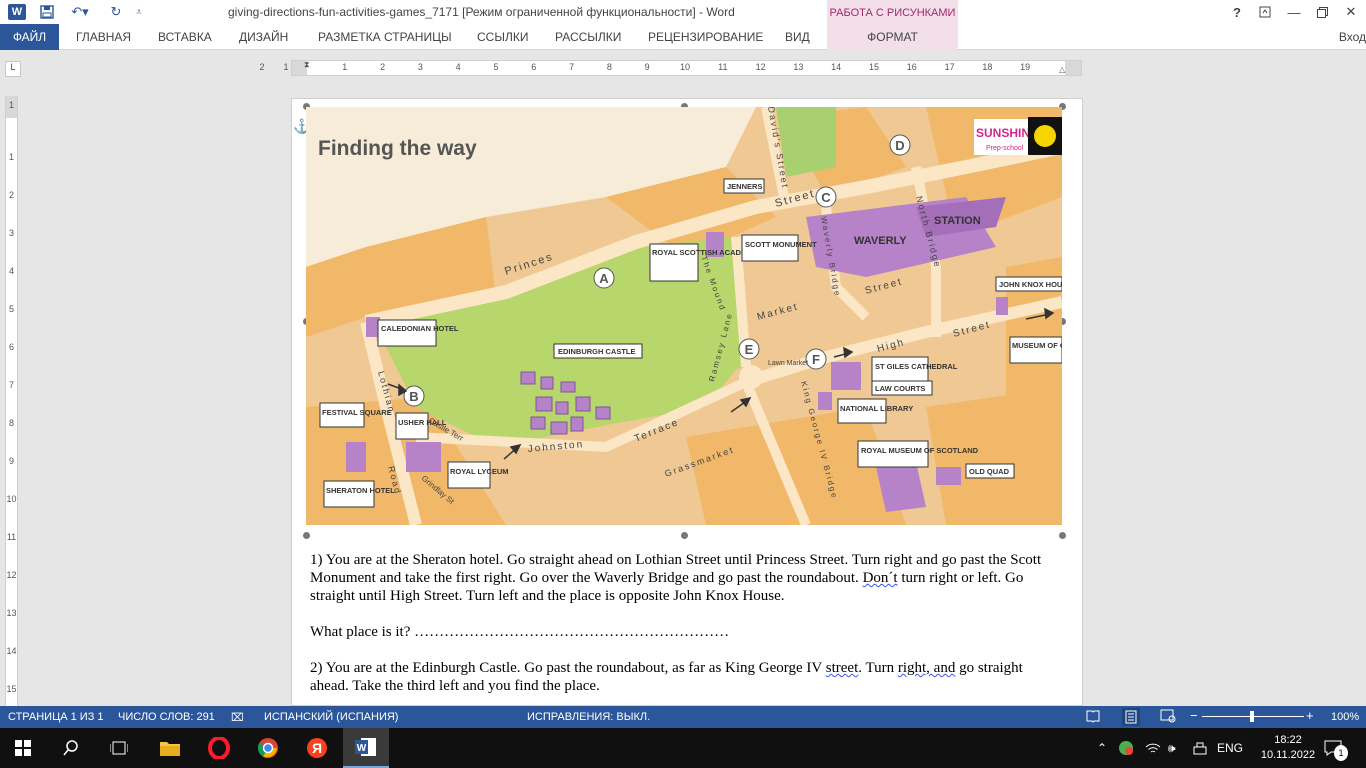  What do you see at coordinates (987, 67) in the screenshot?
I see `ruler-number: 18` at bounding box center [987, 67].